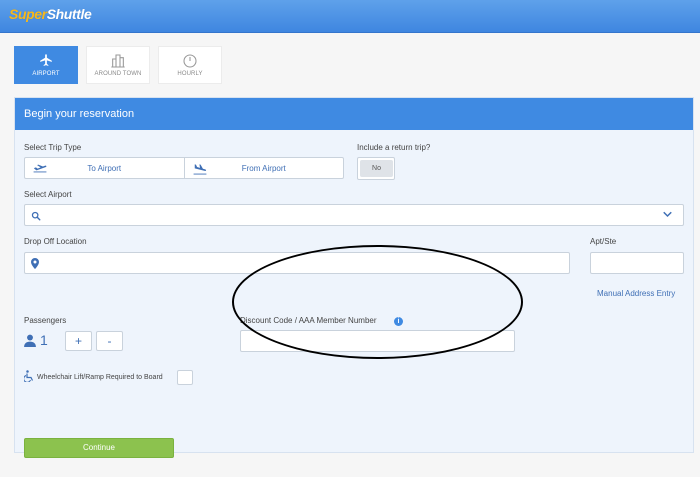 This screenshot has height=477, width=700. I want to click on passengers-plus-button: +, so click(78, 341).